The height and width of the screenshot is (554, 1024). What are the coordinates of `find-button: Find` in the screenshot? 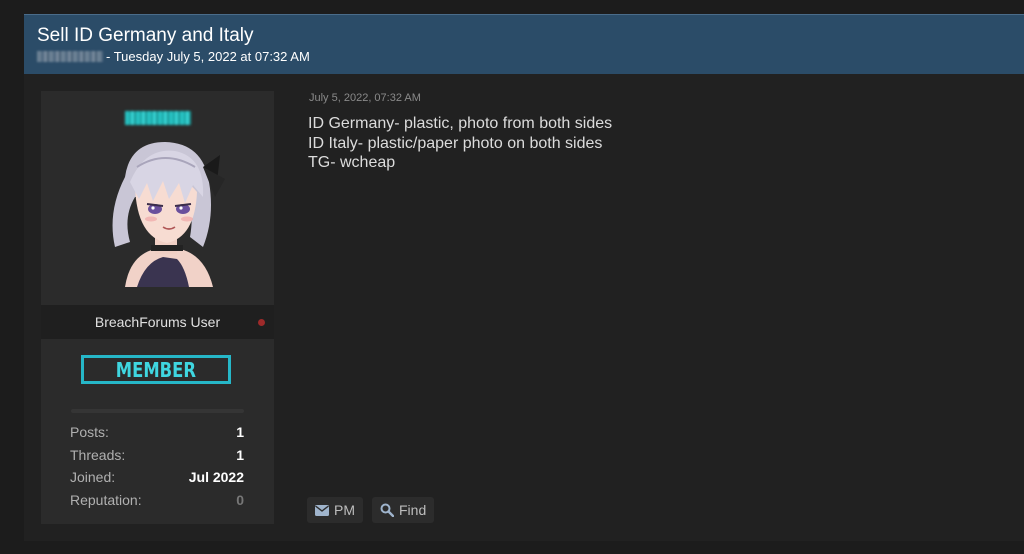 It's located at (403, 510).